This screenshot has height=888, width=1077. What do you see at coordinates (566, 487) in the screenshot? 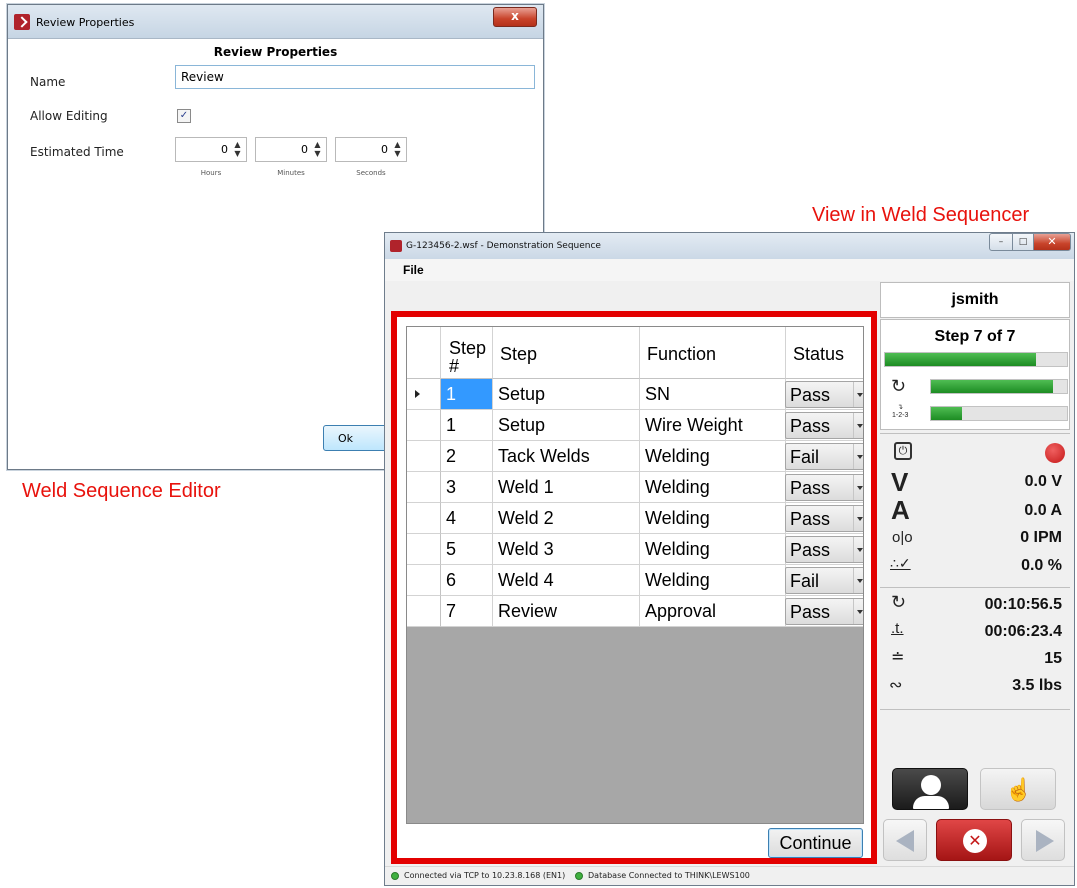
I see `cell-step: Weld 1` at bounding box center [566, 487].